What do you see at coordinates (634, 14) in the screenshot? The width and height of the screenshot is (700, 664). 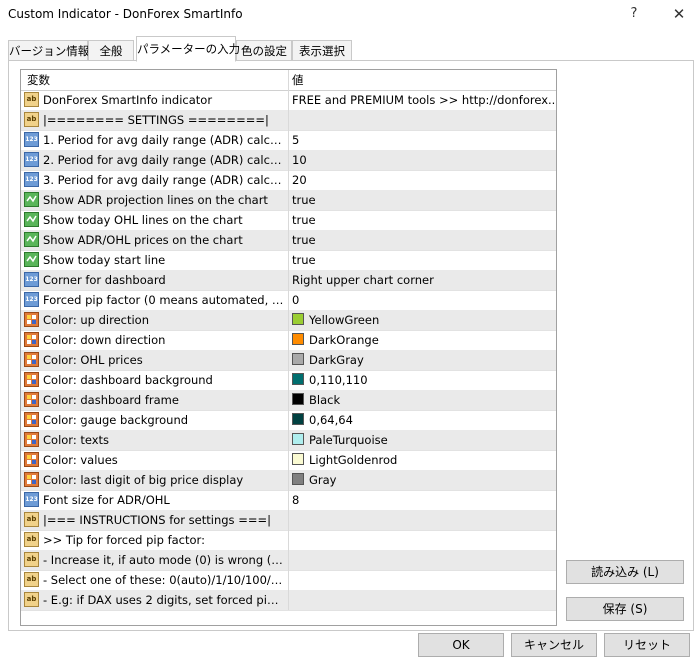 I see `help-button: ?` at bounding box center [634, 14].